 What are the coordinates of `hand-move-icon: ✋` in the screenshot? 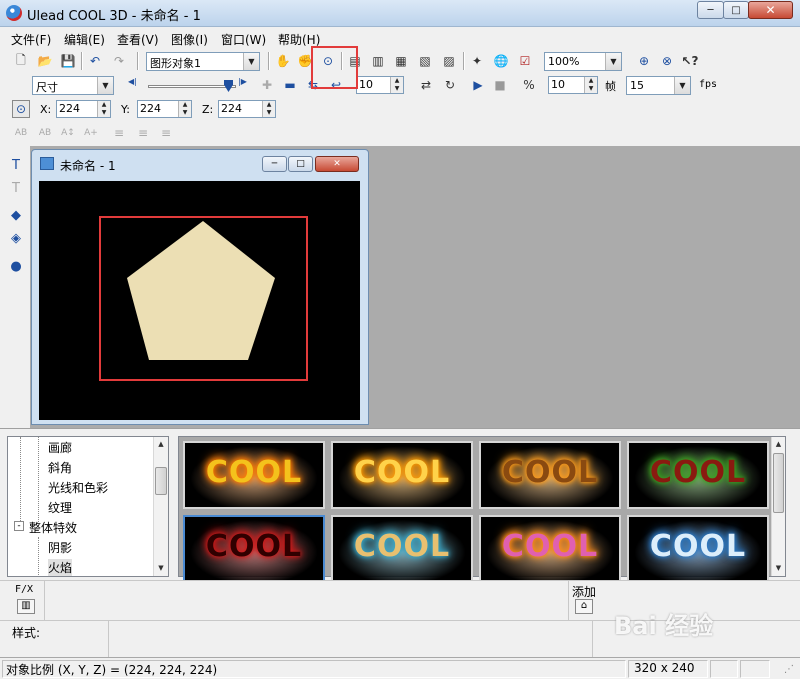 It's located at (283, 61).